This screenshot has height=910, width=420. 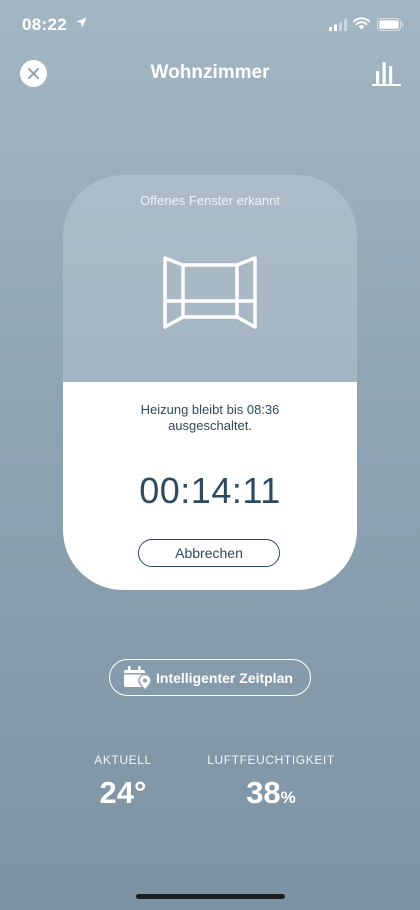 I want to click on countdown-timer: 00:14:11, so click(x=210, y=490).